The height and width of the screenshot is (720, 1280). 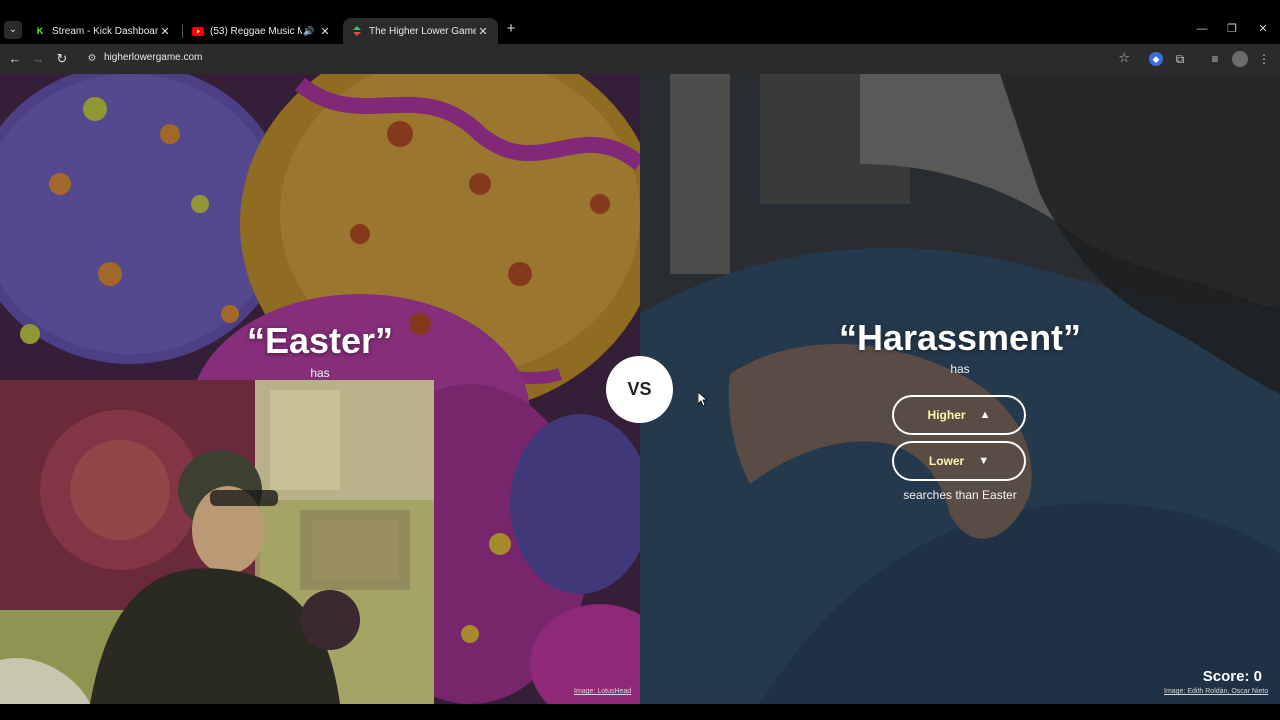 What do you see at coordinates (1216, 691) in the screenshot?
I see `right-image-credit: Image: Edith Roldán, Oscar Nieto` at bounding box center [1216, 691].